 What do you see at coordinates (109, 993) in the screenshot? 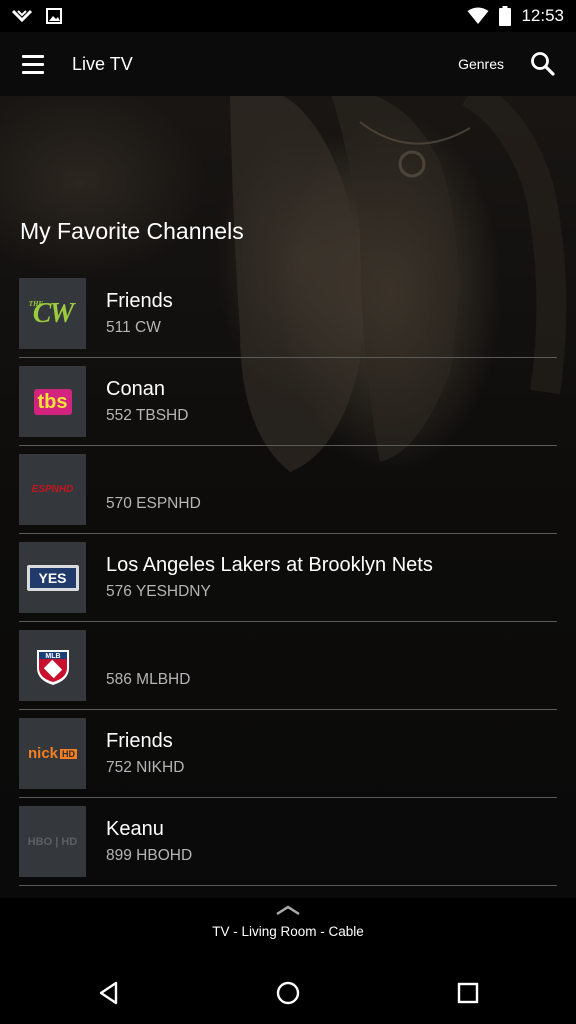
I see `back-icon` at bounding box center [109, 993].